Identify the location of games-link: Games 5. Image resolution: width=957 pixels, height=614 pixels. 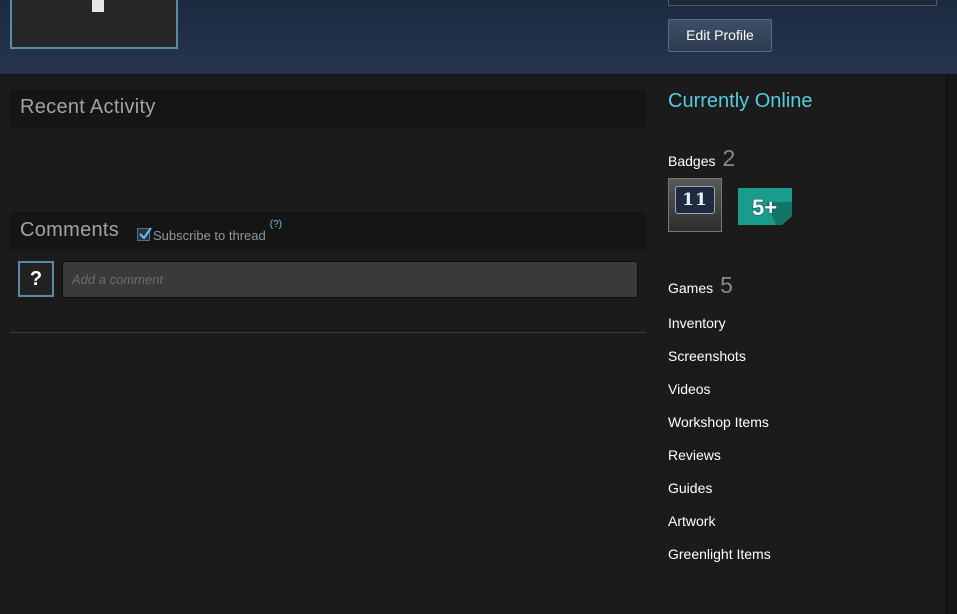
(700, 285).